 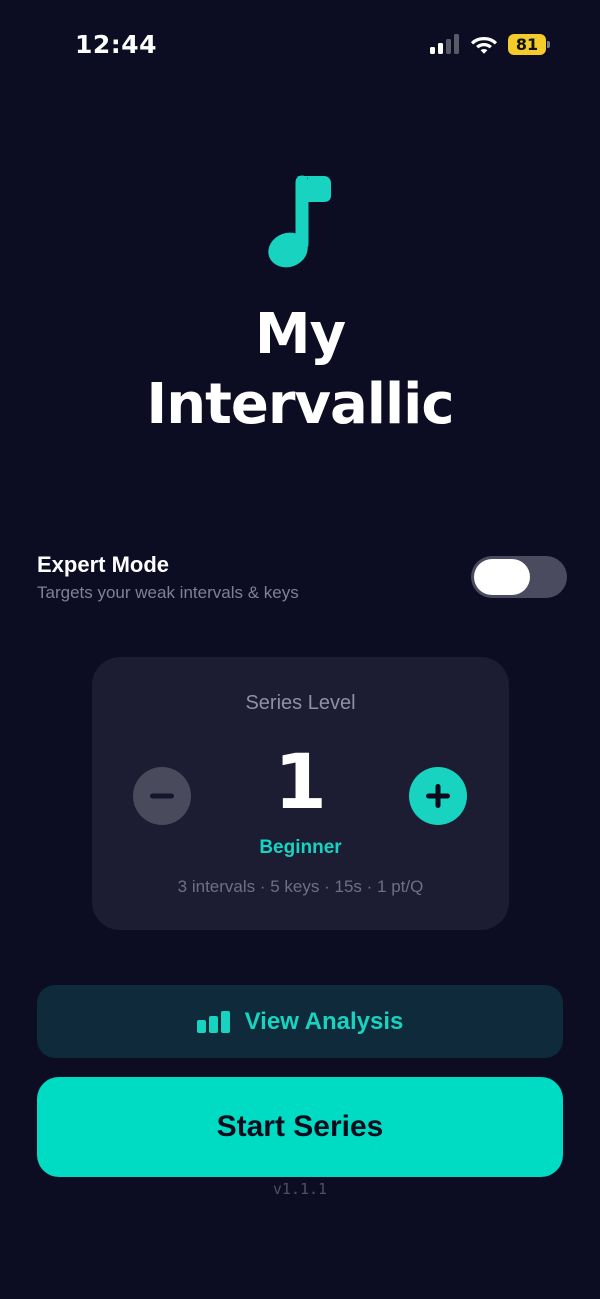 What do you see at coordinates (502, 577) in the screenshot?
I see `toggle-knob` at bounding box center [502, 577].